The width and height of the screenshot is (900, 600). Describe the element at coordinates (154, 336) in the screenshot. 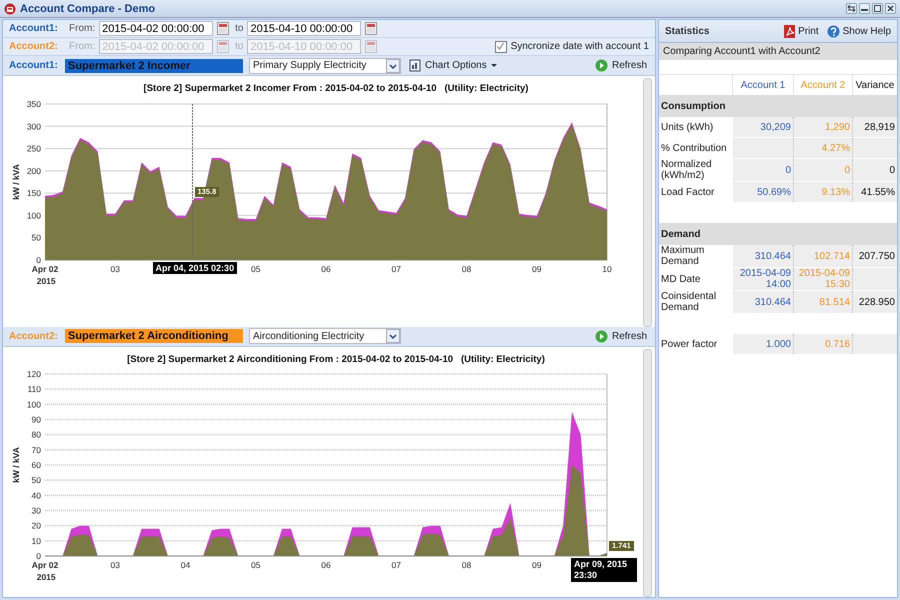

I see `account-name-field: Supermarket 2 Airconditioning` at that location.